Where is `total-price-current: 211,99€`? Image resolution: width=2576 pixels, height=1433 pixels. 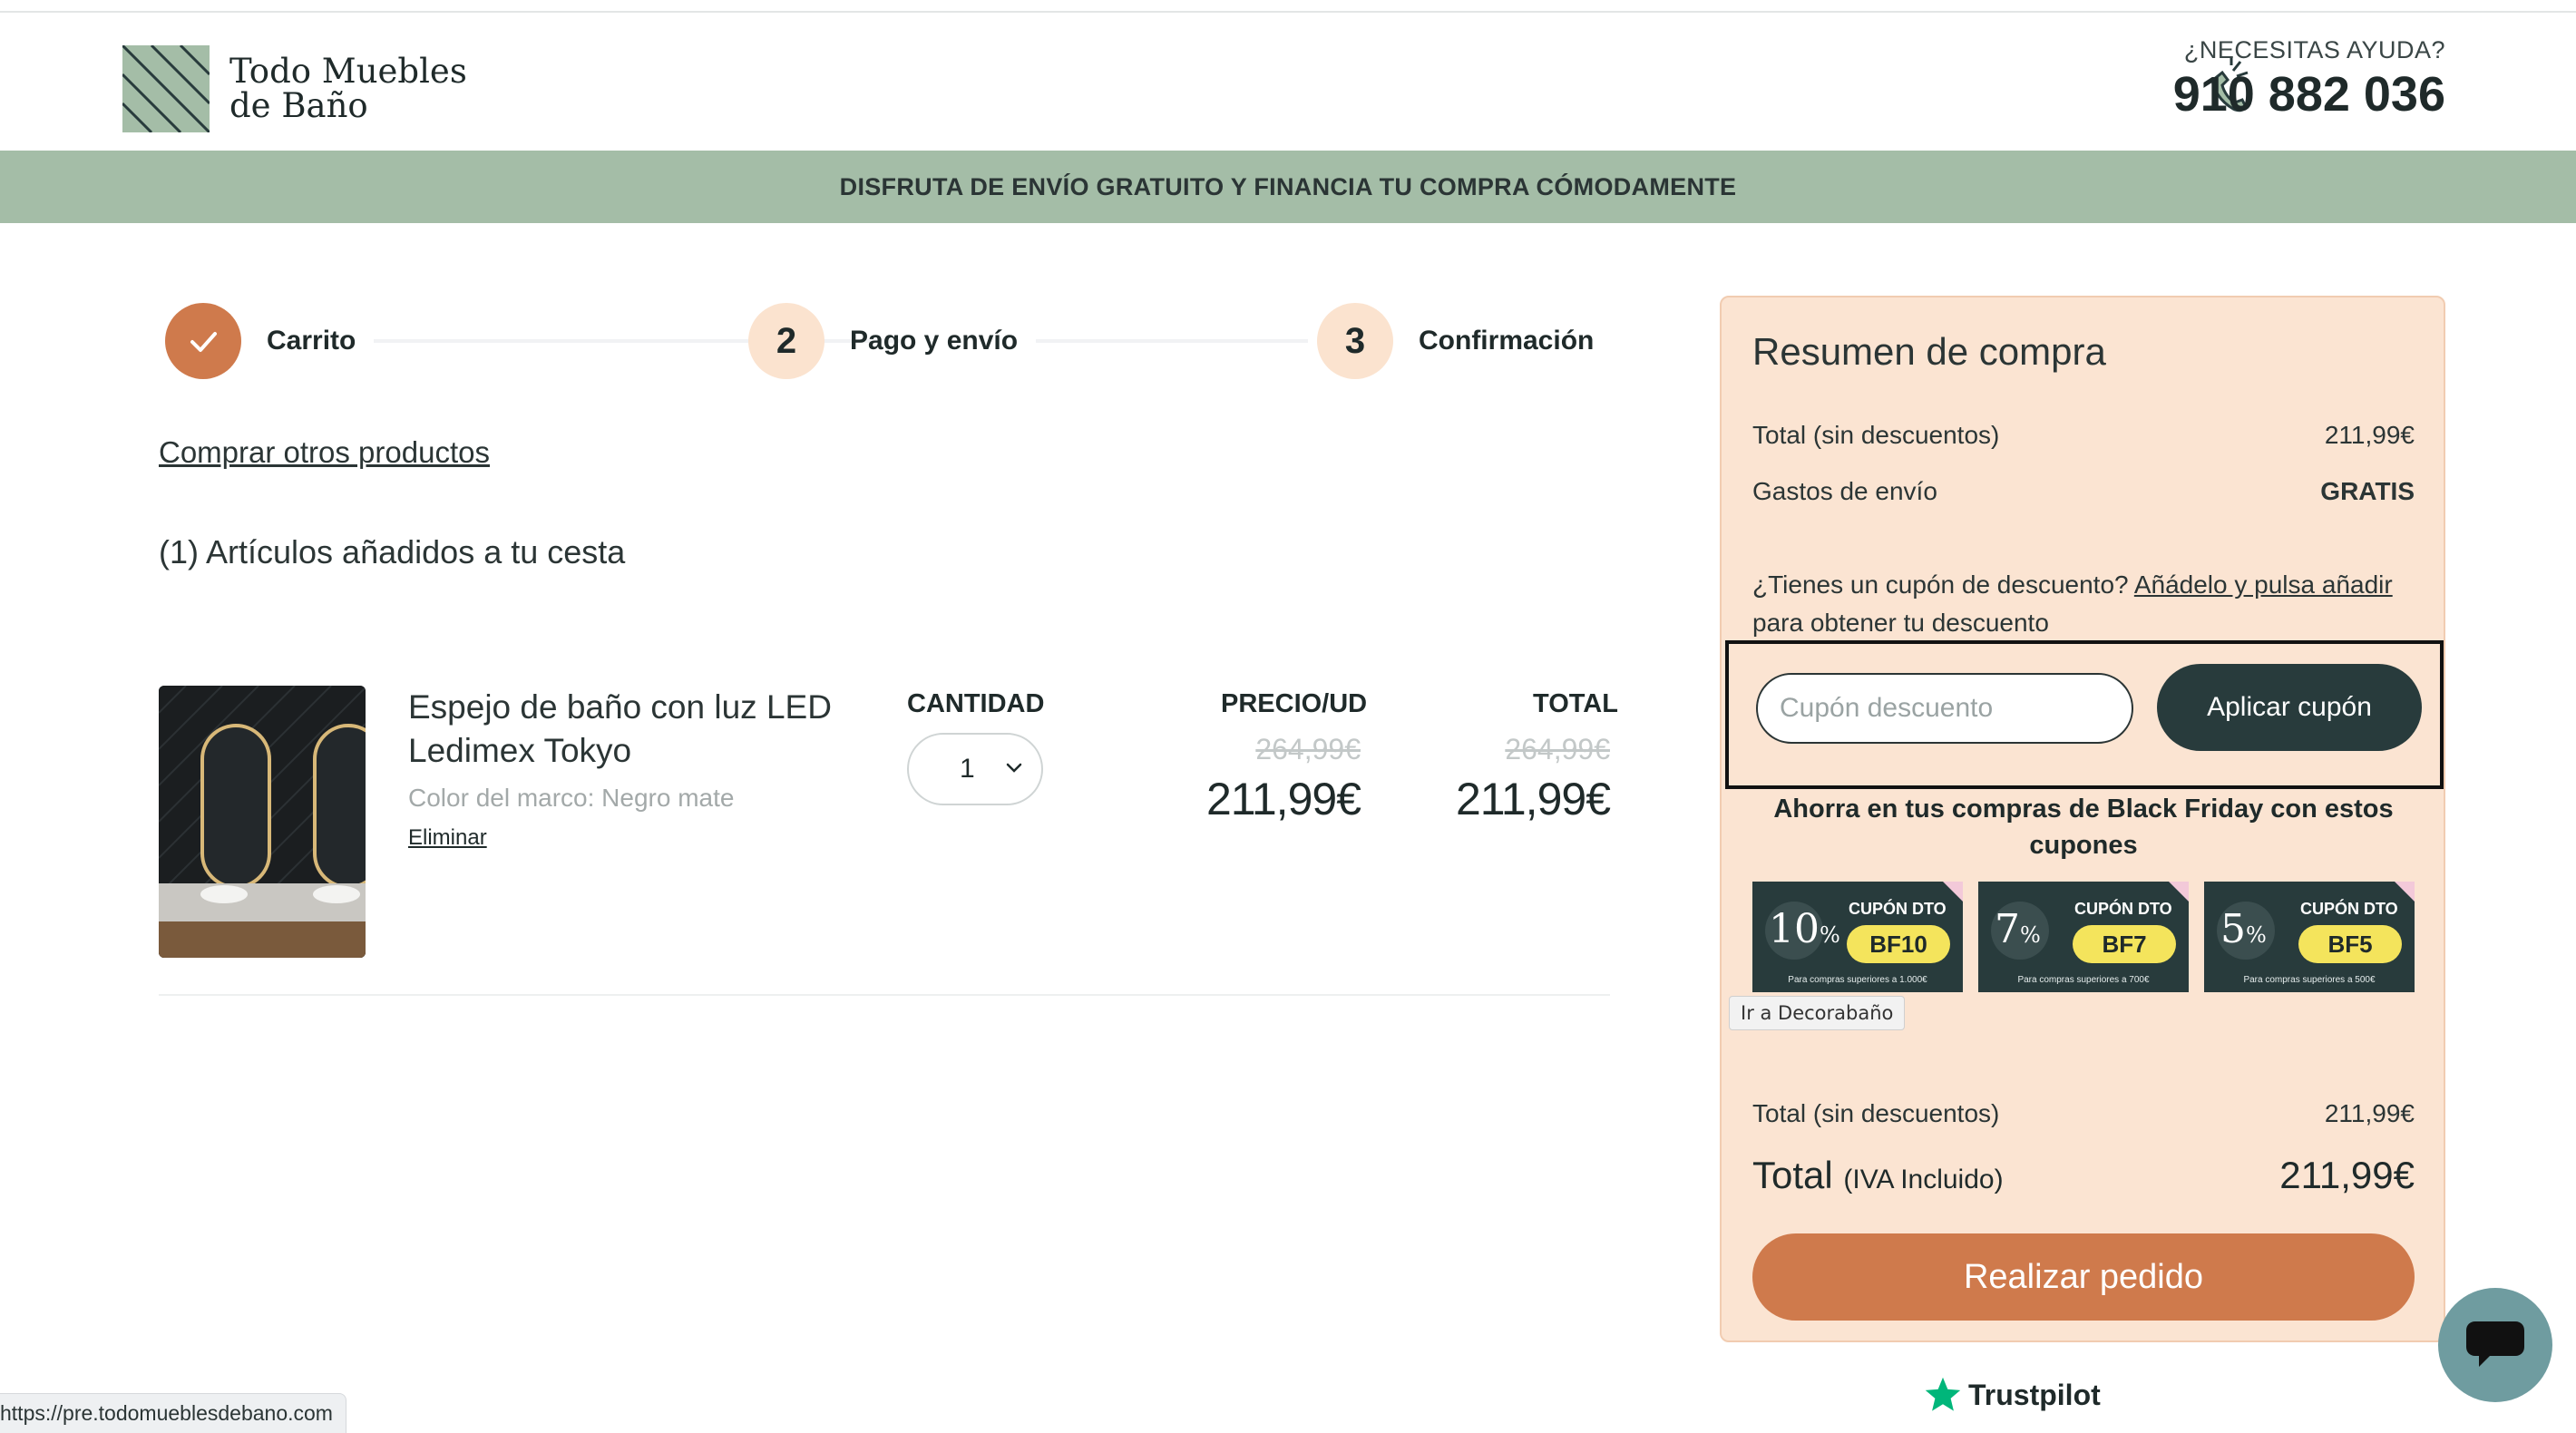 total-price-current: 211,99€ is located at coordinates (1533, 799).